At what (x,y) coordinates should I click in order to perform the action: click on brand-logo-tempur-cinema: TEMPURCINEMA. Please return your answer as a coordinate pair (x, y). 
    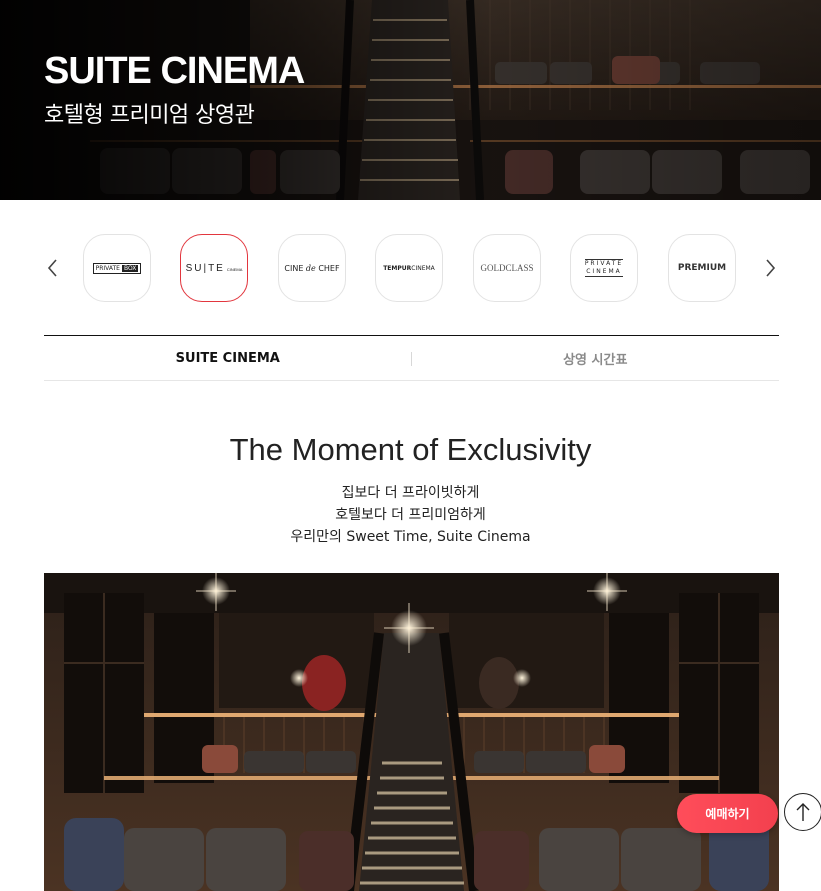
    Looking at the image, I should click on (409, 268).